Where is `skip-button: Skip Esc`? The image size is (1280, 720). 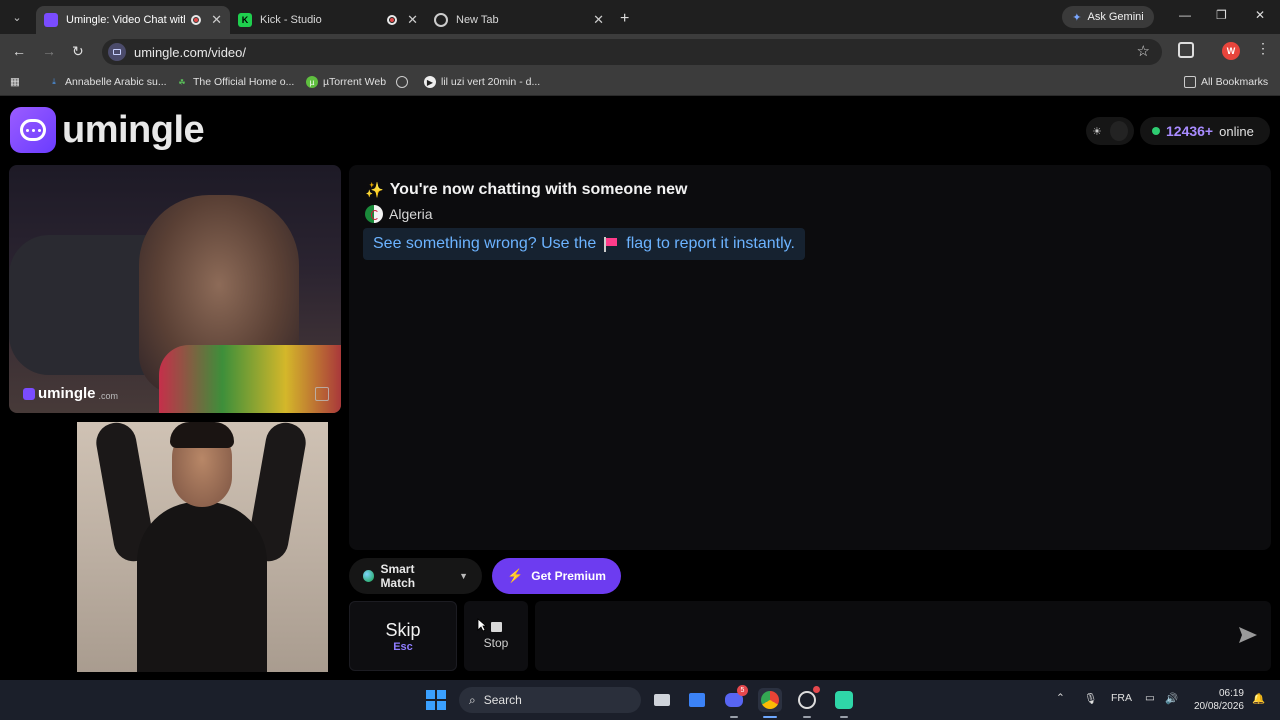
skip-button: Skip Esc is located at coordinates (403, 636).